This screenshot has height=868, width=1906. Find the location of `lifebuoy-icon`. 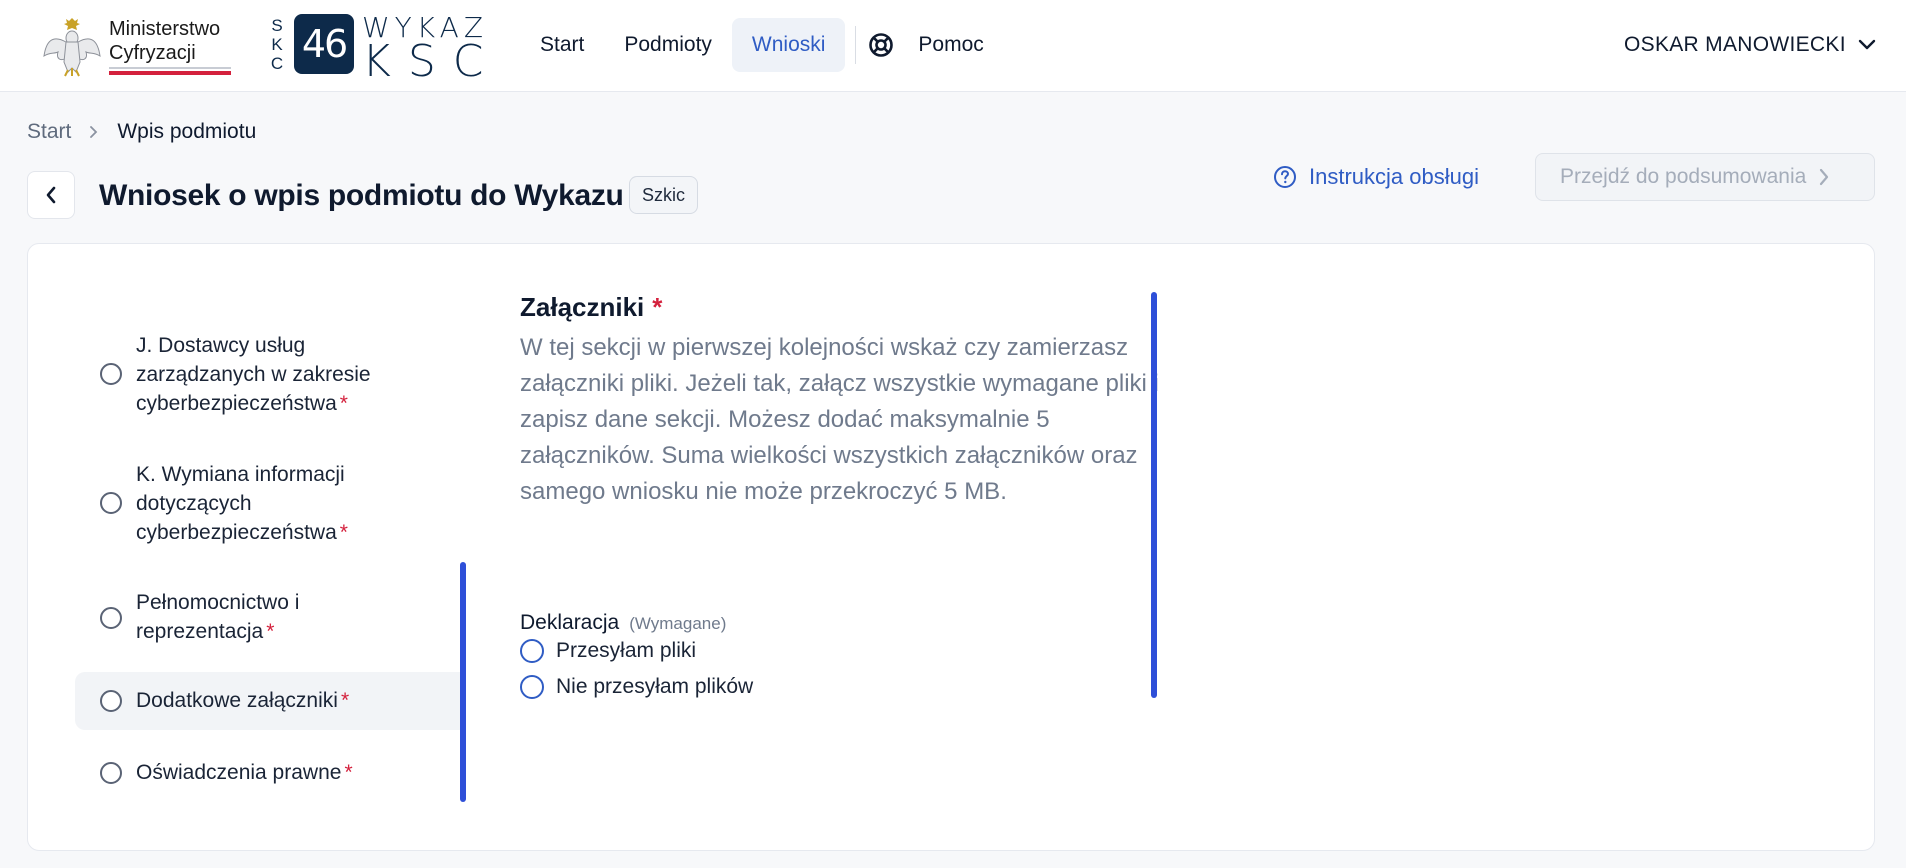

lifebuoy-icon is located at coordinates (881, 45).